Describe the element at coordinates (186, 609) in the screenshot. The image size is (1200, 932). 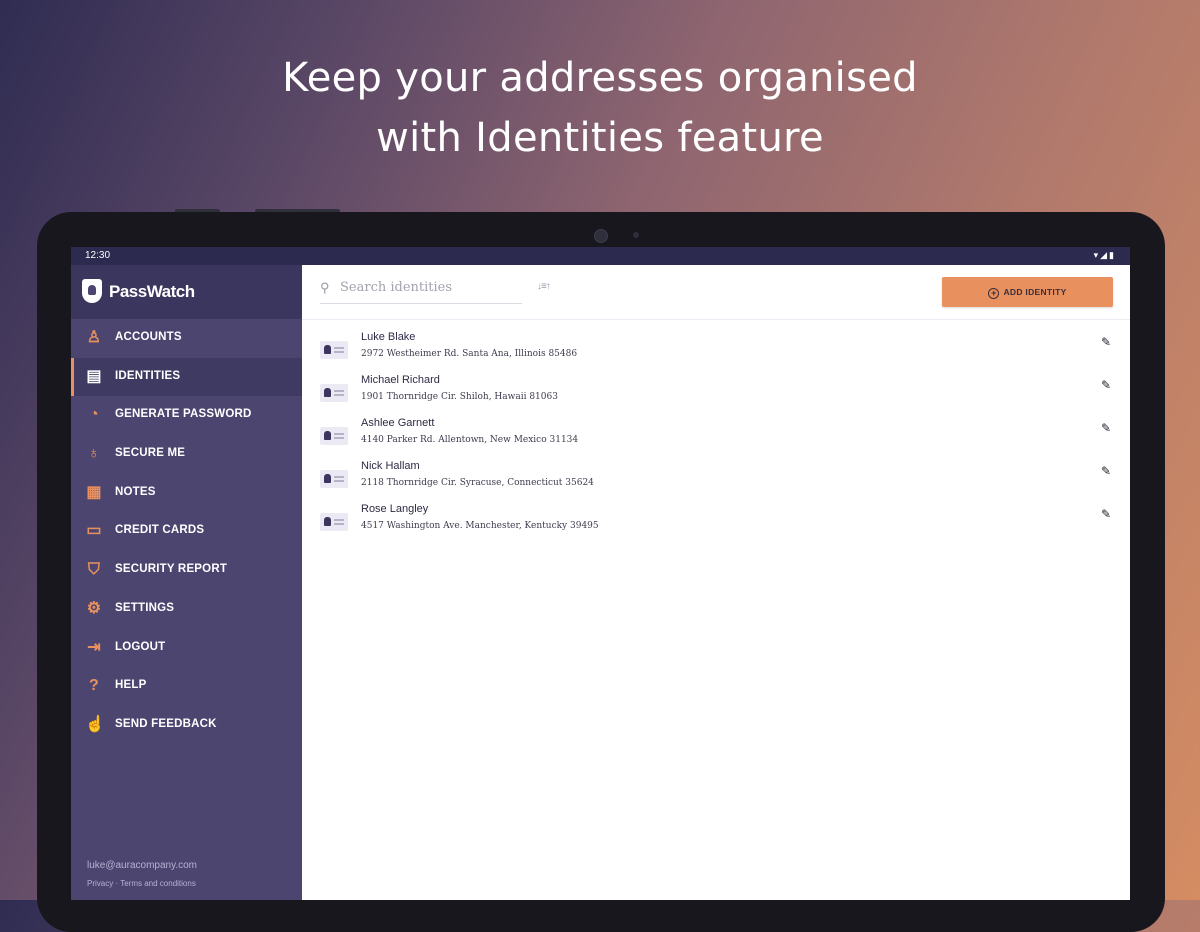
I see `sidebar-item-settings: ⚙ SETTINGS` at that location.